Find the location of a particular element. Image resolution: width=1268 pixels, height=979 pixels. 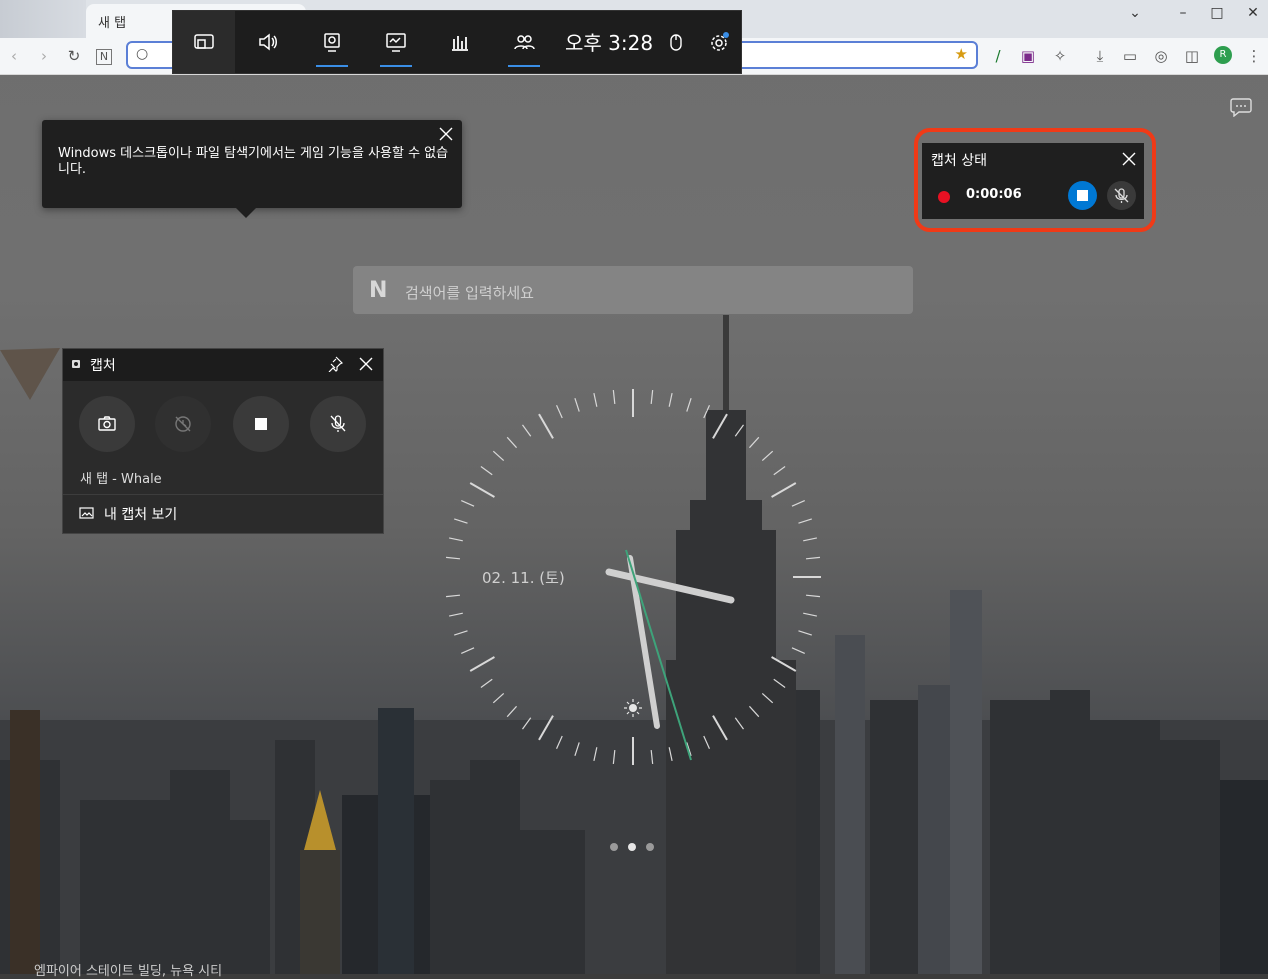

tab-list-chevron-icon: ⌄ is located at coordinates (1135, 13).